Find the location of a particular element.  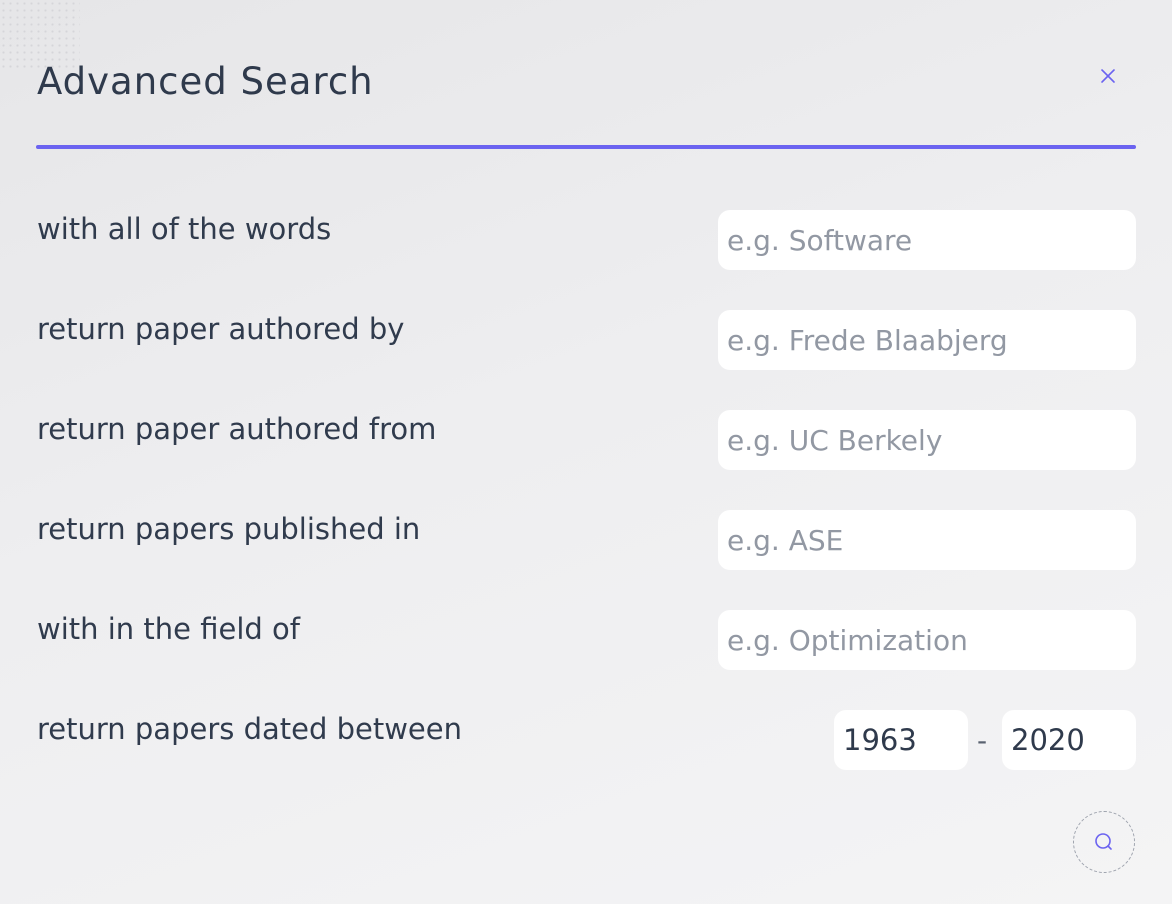

affiliation-input is located at coordinates (927, 440).